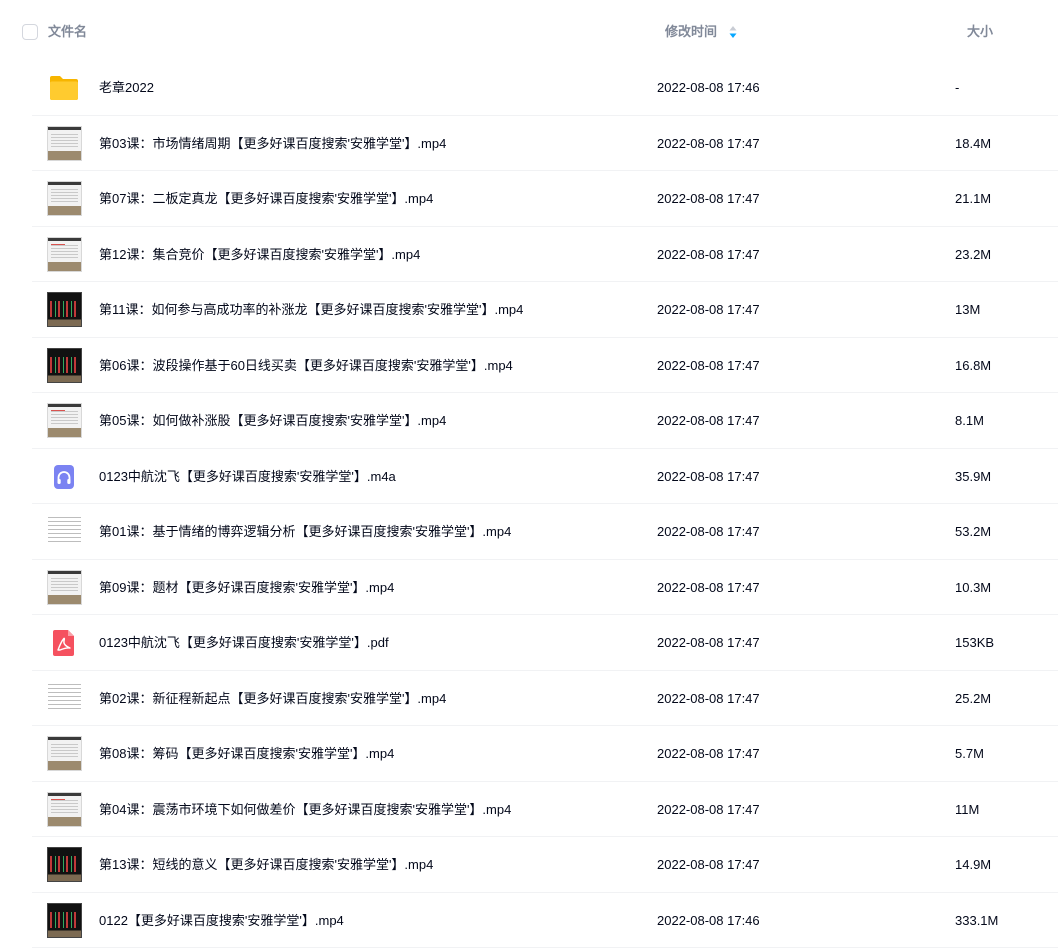 Image resolution: width=1058 pixels, height=948 pixels. Describe the element at coordinates (976, 920) in the screenshot. I see `file-size: 333.1M` at that location.